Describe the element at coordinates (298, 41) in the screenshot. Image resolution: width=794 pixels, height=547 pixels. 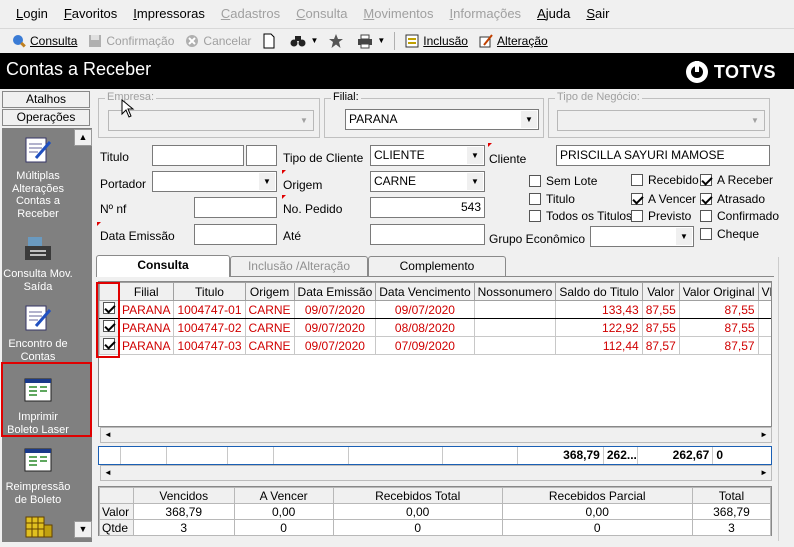
I see `binoculars-icon` at that location.